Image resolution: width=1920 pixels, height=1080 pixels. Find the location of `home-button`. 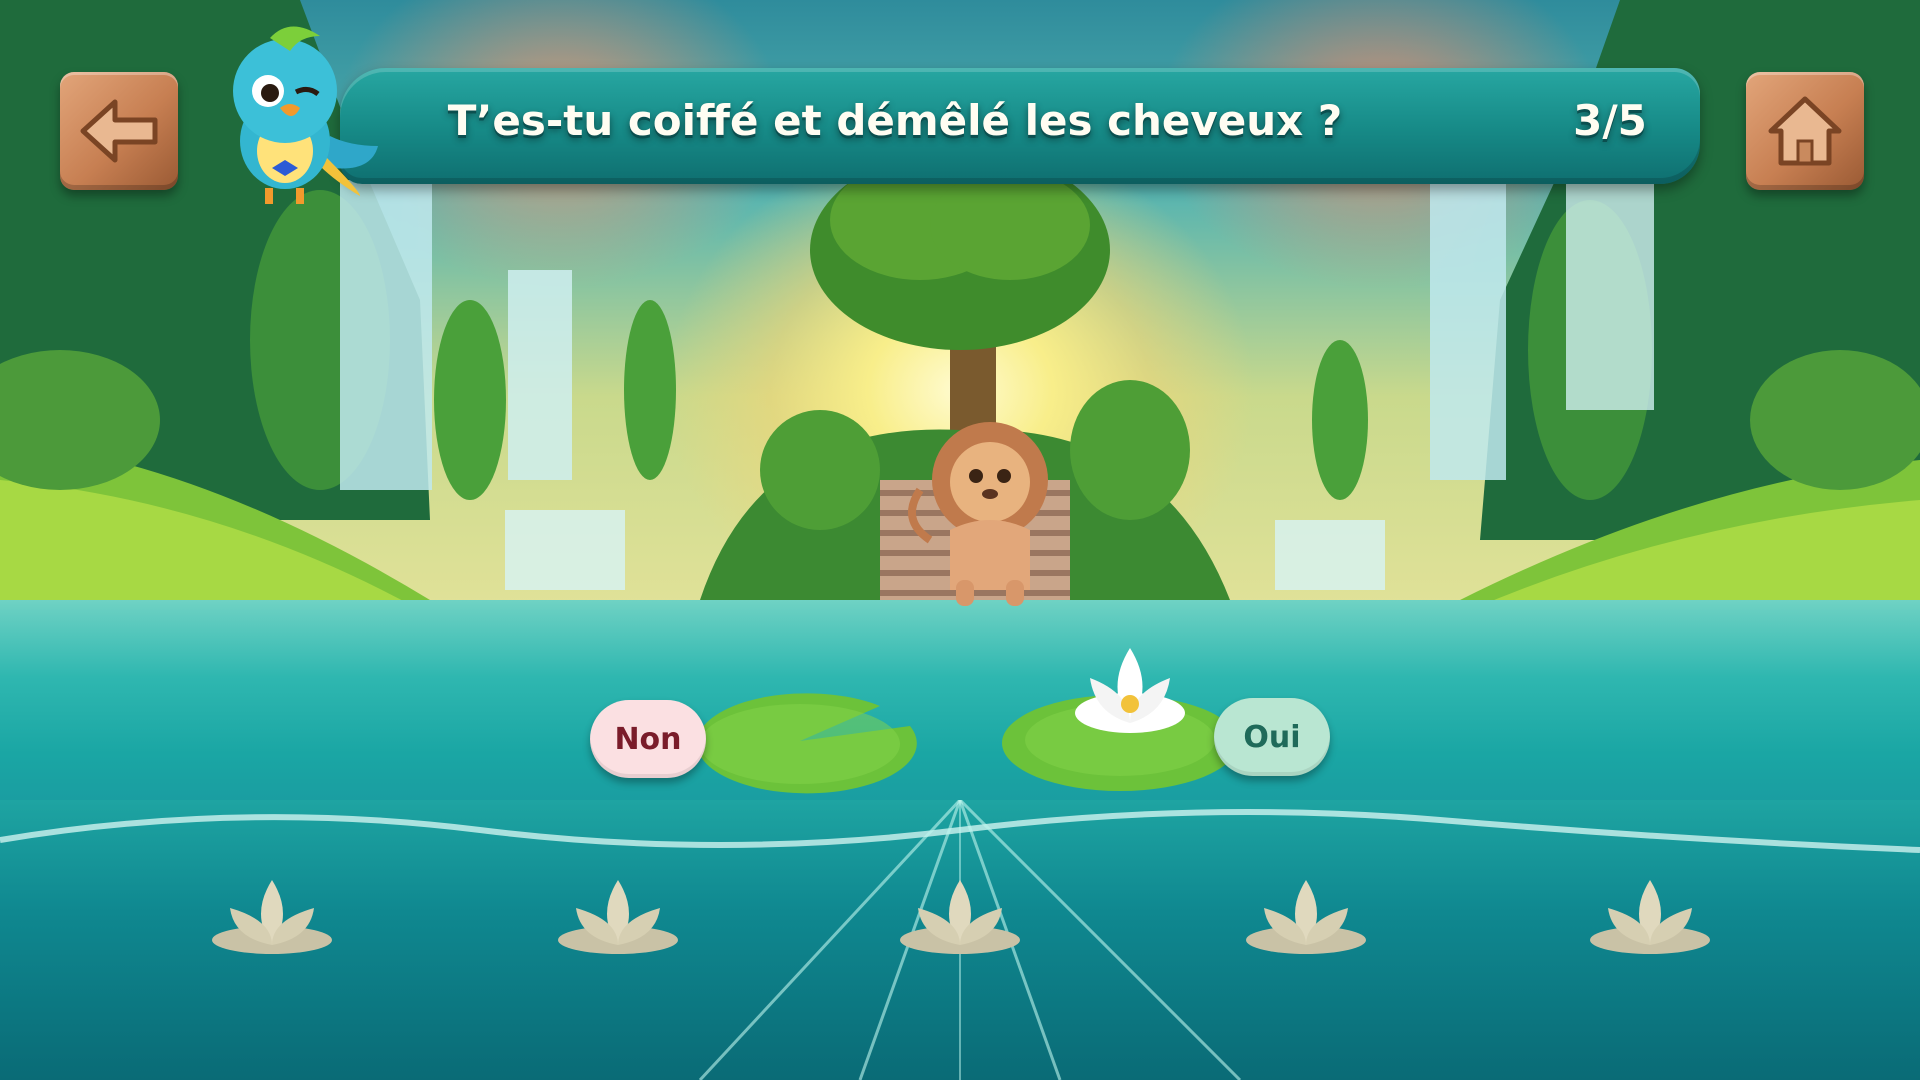

home-button is located at coordinates (1805, 131).